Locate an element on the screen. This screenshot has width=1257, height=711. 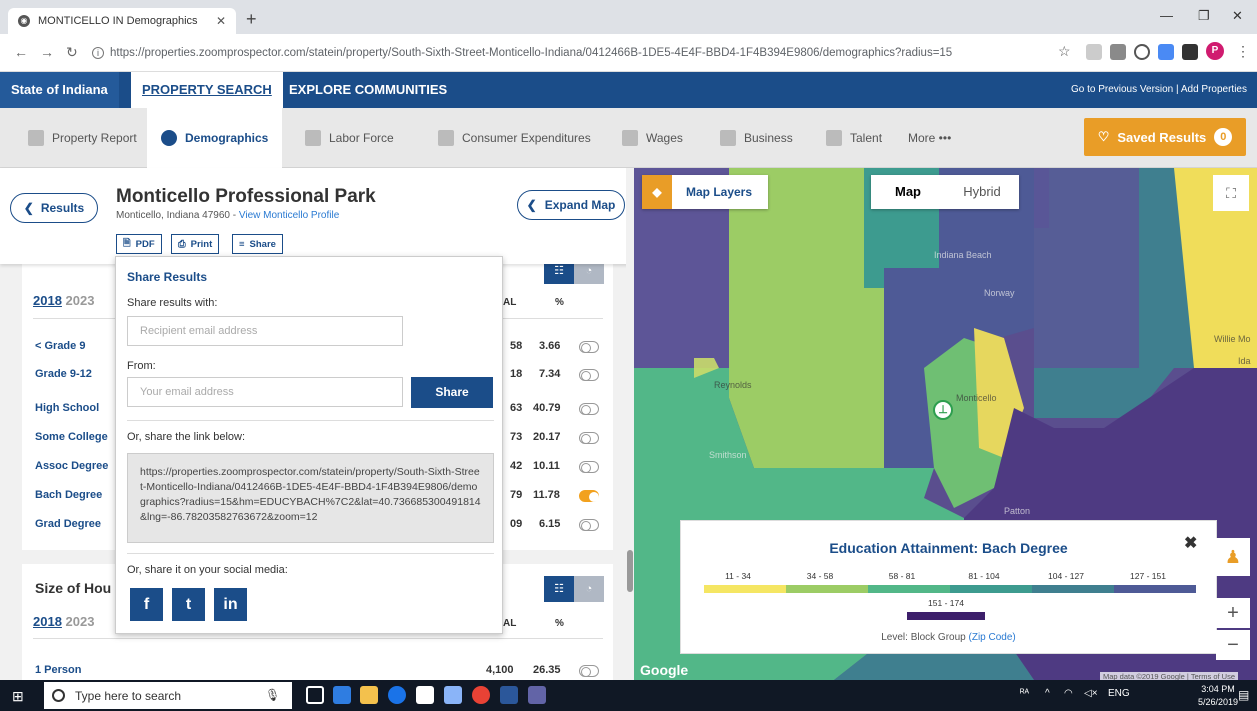
nav-state-of-indiana: State of Indiana is located at coordinates (59, 90).